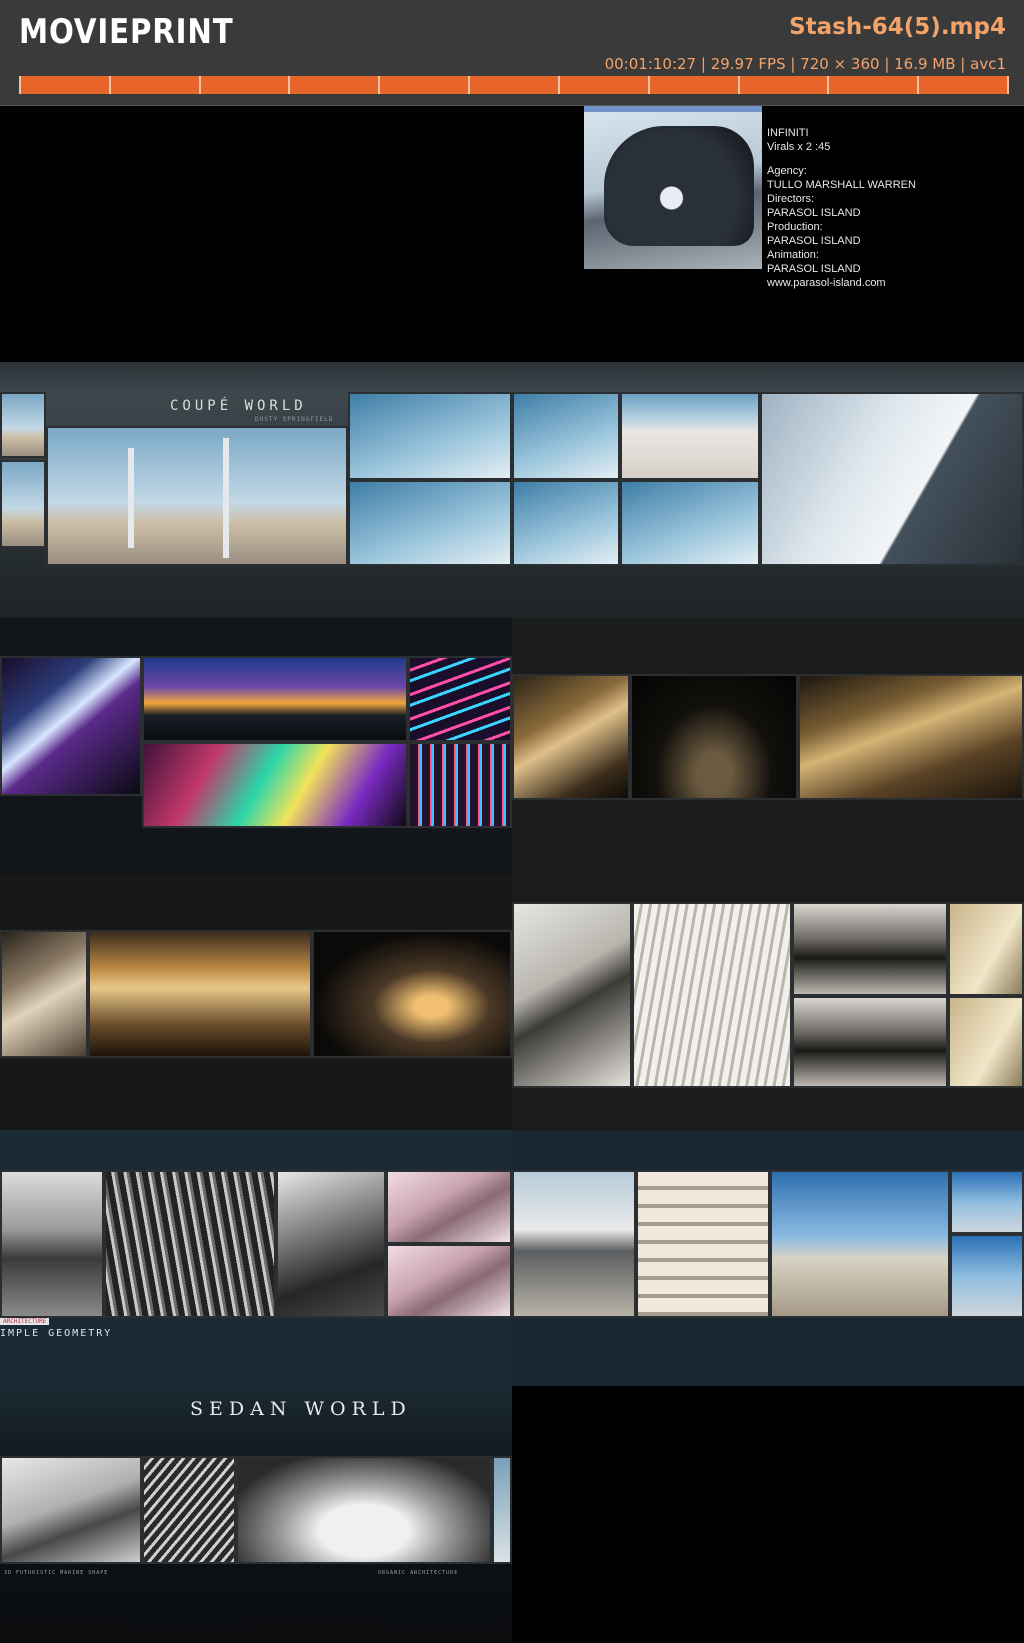 The width and height of the screenshot is (1024, 1643). Describe the element at coordinates (275, 699) in the screenshot. I see `frame-stadium` at that location.